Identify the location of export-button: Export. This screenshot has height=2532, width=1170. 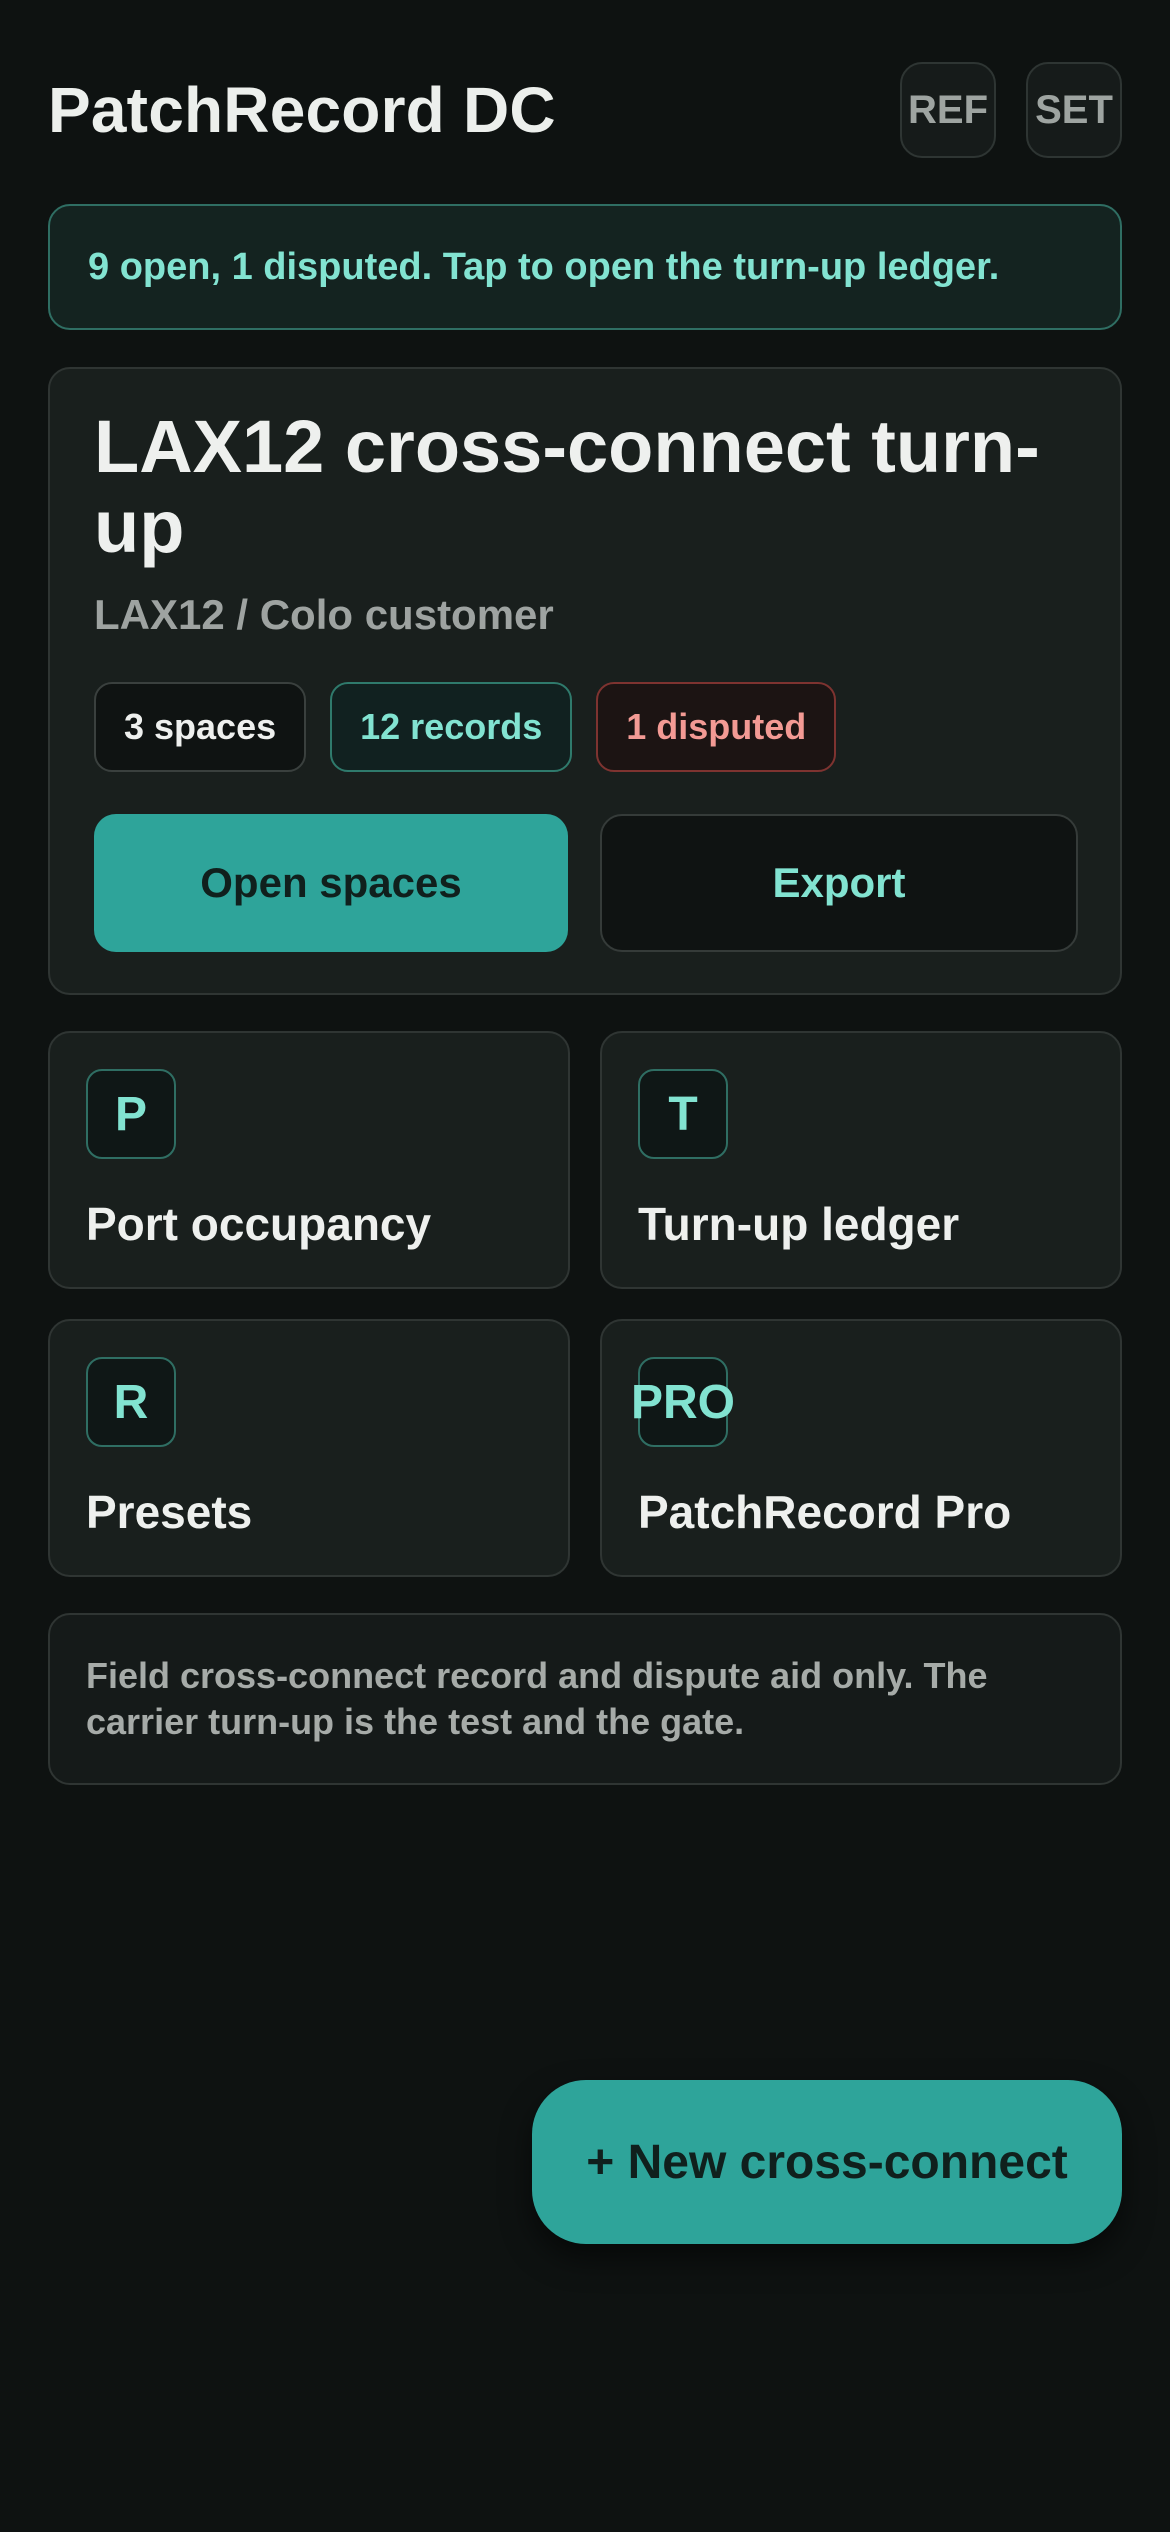
(839, 883).